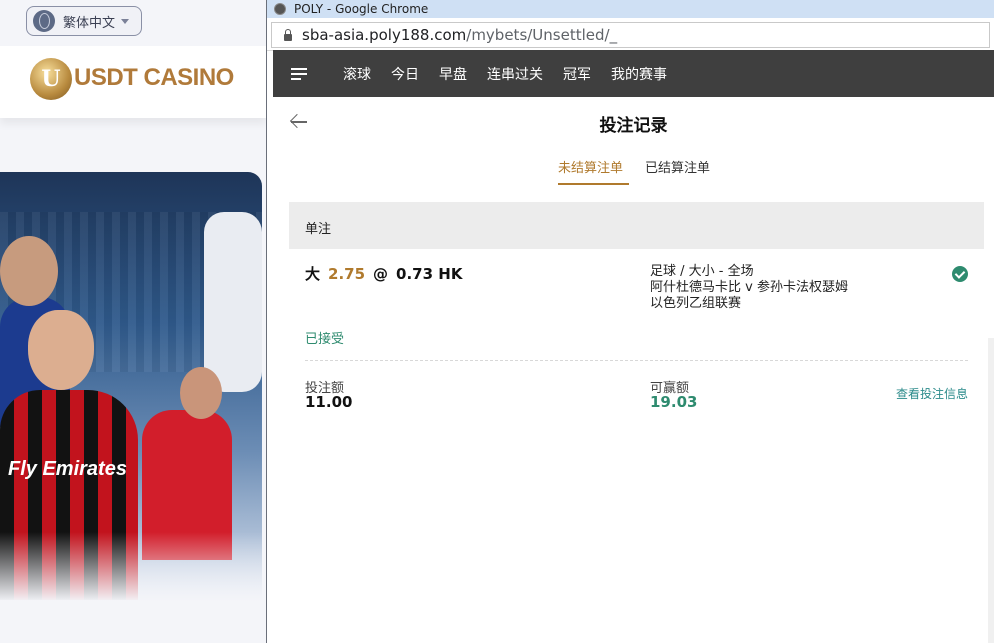 This screenshot has height=643, width=994. Describe the element at coordinates (299, 73) in the screenshot. I see `menu-icon` at that location.